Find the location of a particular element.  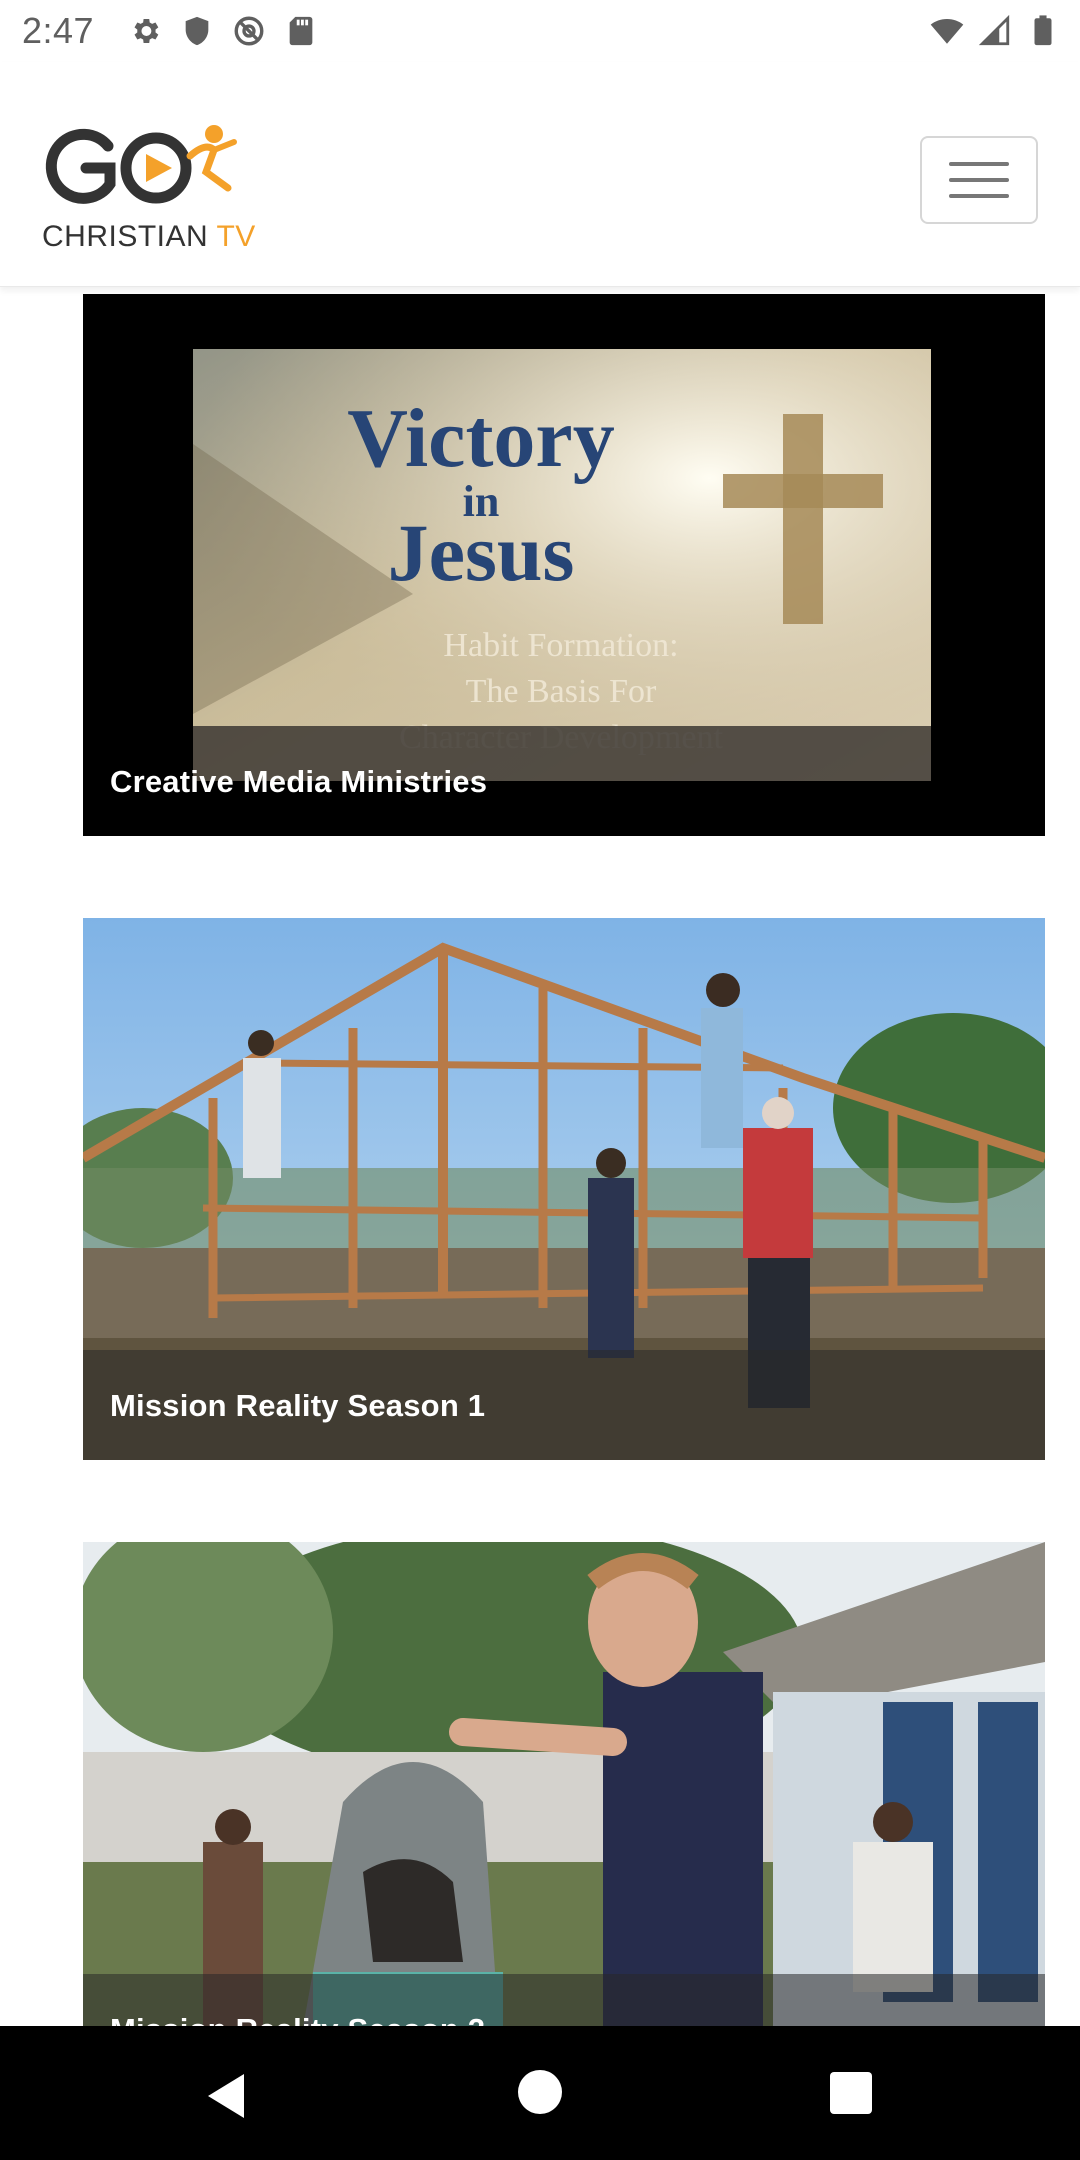

card-title: Mission Reality Season 2 is located at coordinates (564, 2000).